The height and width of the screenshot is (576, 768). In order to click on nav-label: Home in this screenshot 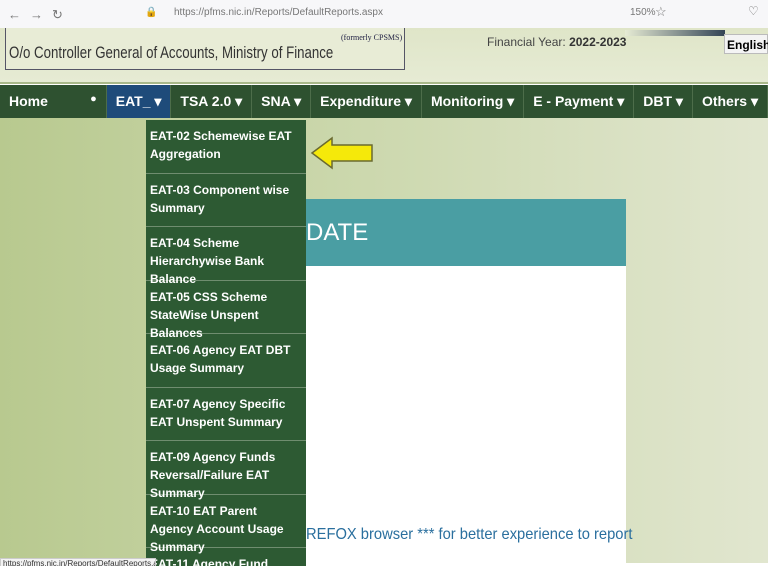, I will do `click(28, 101)`.